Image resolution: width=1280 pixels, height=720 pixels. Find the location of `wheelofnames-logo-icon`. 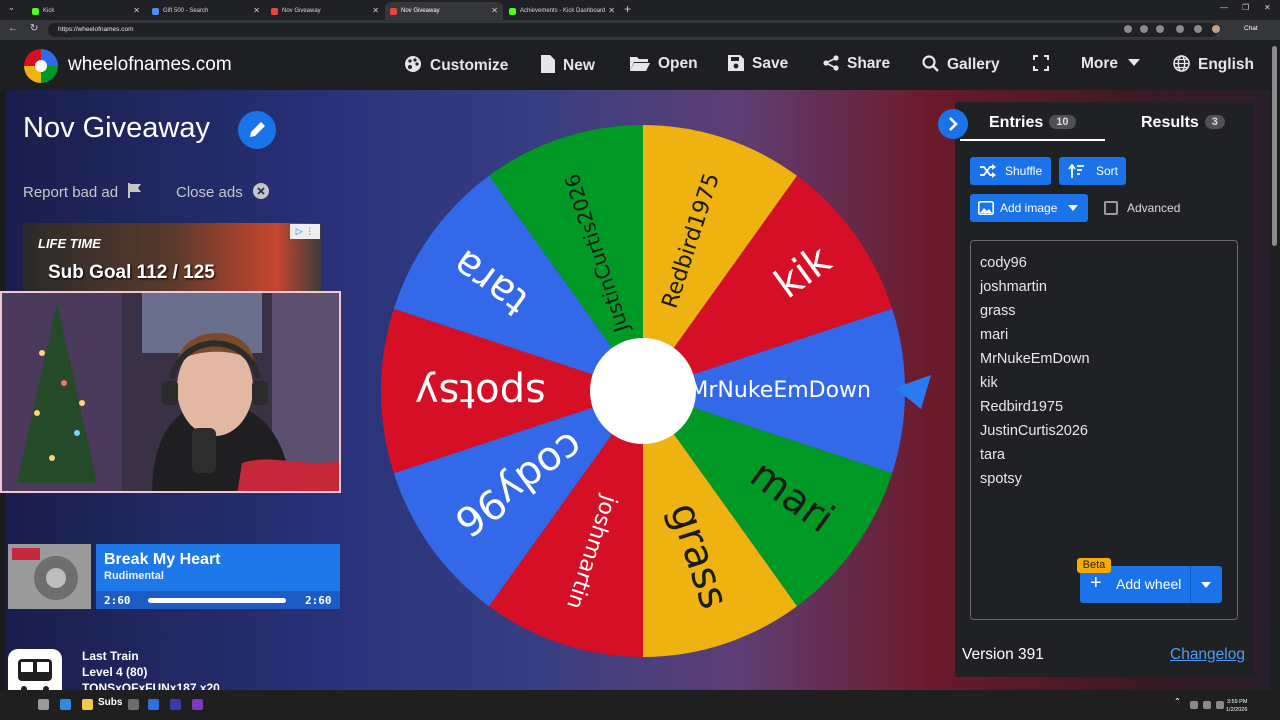

wheelofnames-logo-icon is located at coordinates (41, 66).